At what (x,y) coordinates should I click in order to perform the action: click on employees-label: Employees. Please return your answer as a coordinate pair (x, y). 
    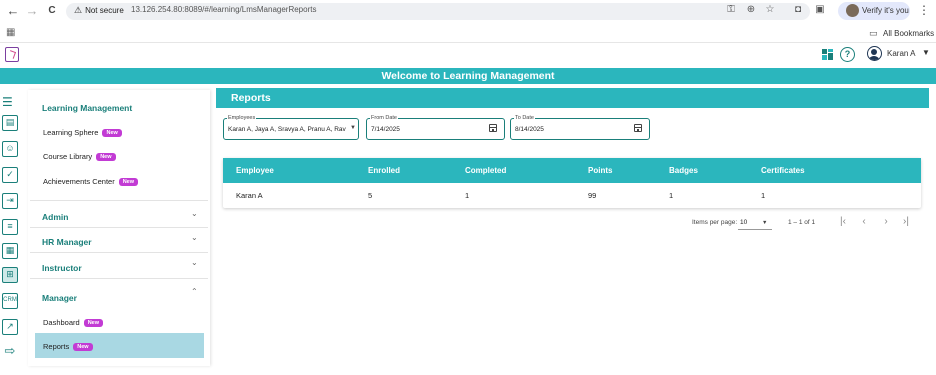
    Looking at the image, I should click on (242, 118).